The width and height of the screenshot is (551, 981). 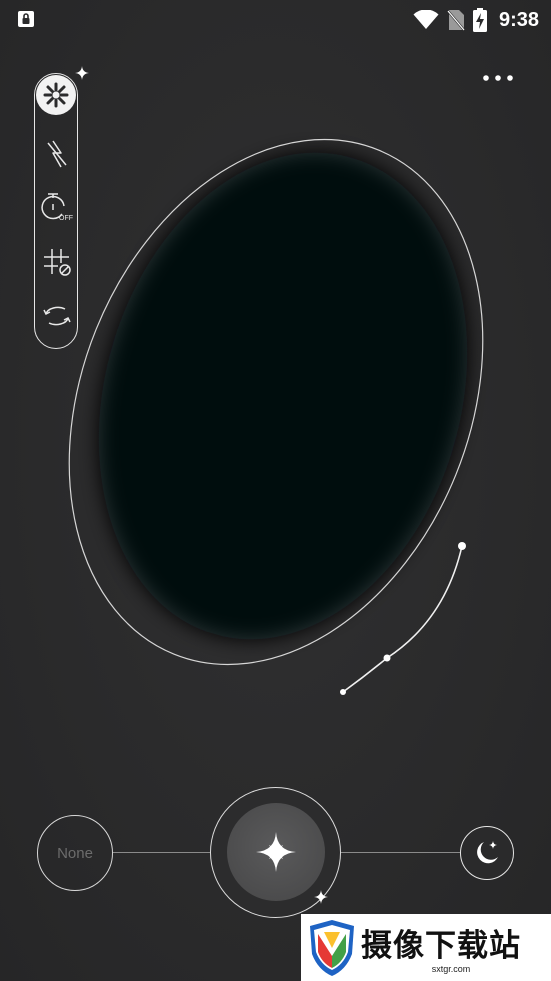 I want to click on status-bar: 9:38, so click(x=275, y=20).